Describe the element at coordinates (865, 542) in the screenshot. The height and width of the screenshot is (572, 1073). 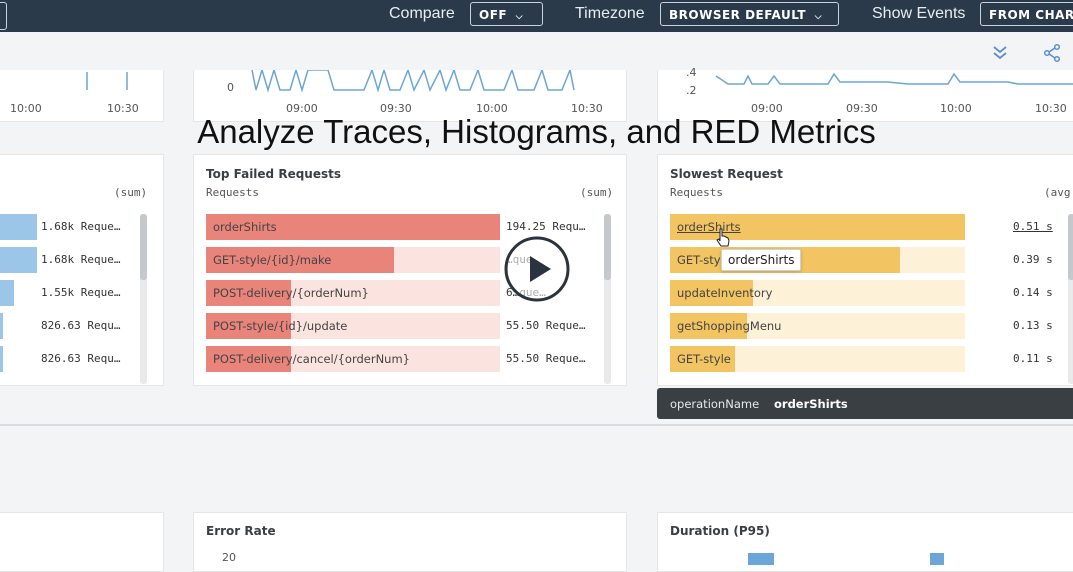
I see `duration-p95-panel: Duration (P95)` at that location.